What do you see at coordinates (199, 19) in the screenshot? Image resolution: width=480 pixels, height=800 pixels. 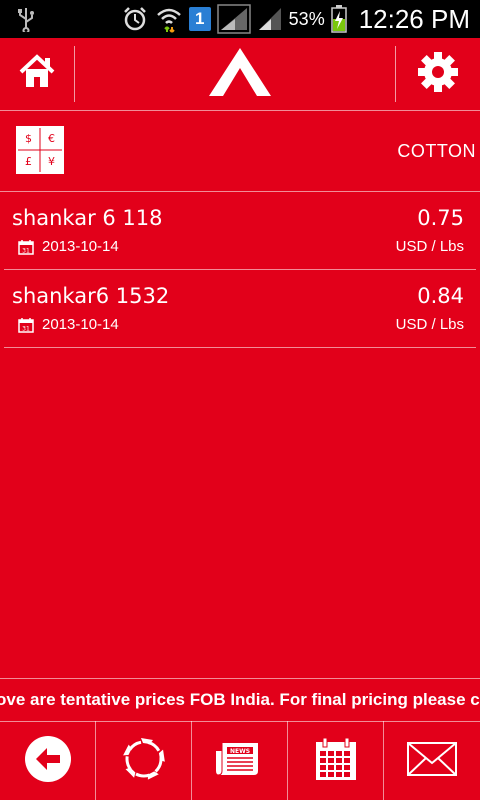 I see `sim-1-icon: 1` at bounding box center [199, 19].